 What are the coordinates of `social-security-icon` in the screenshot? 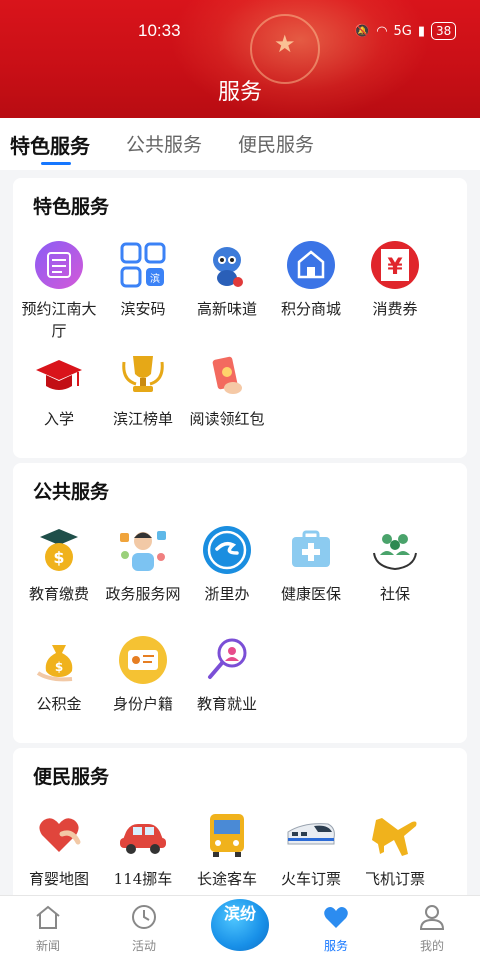 It's located at (395, 552).